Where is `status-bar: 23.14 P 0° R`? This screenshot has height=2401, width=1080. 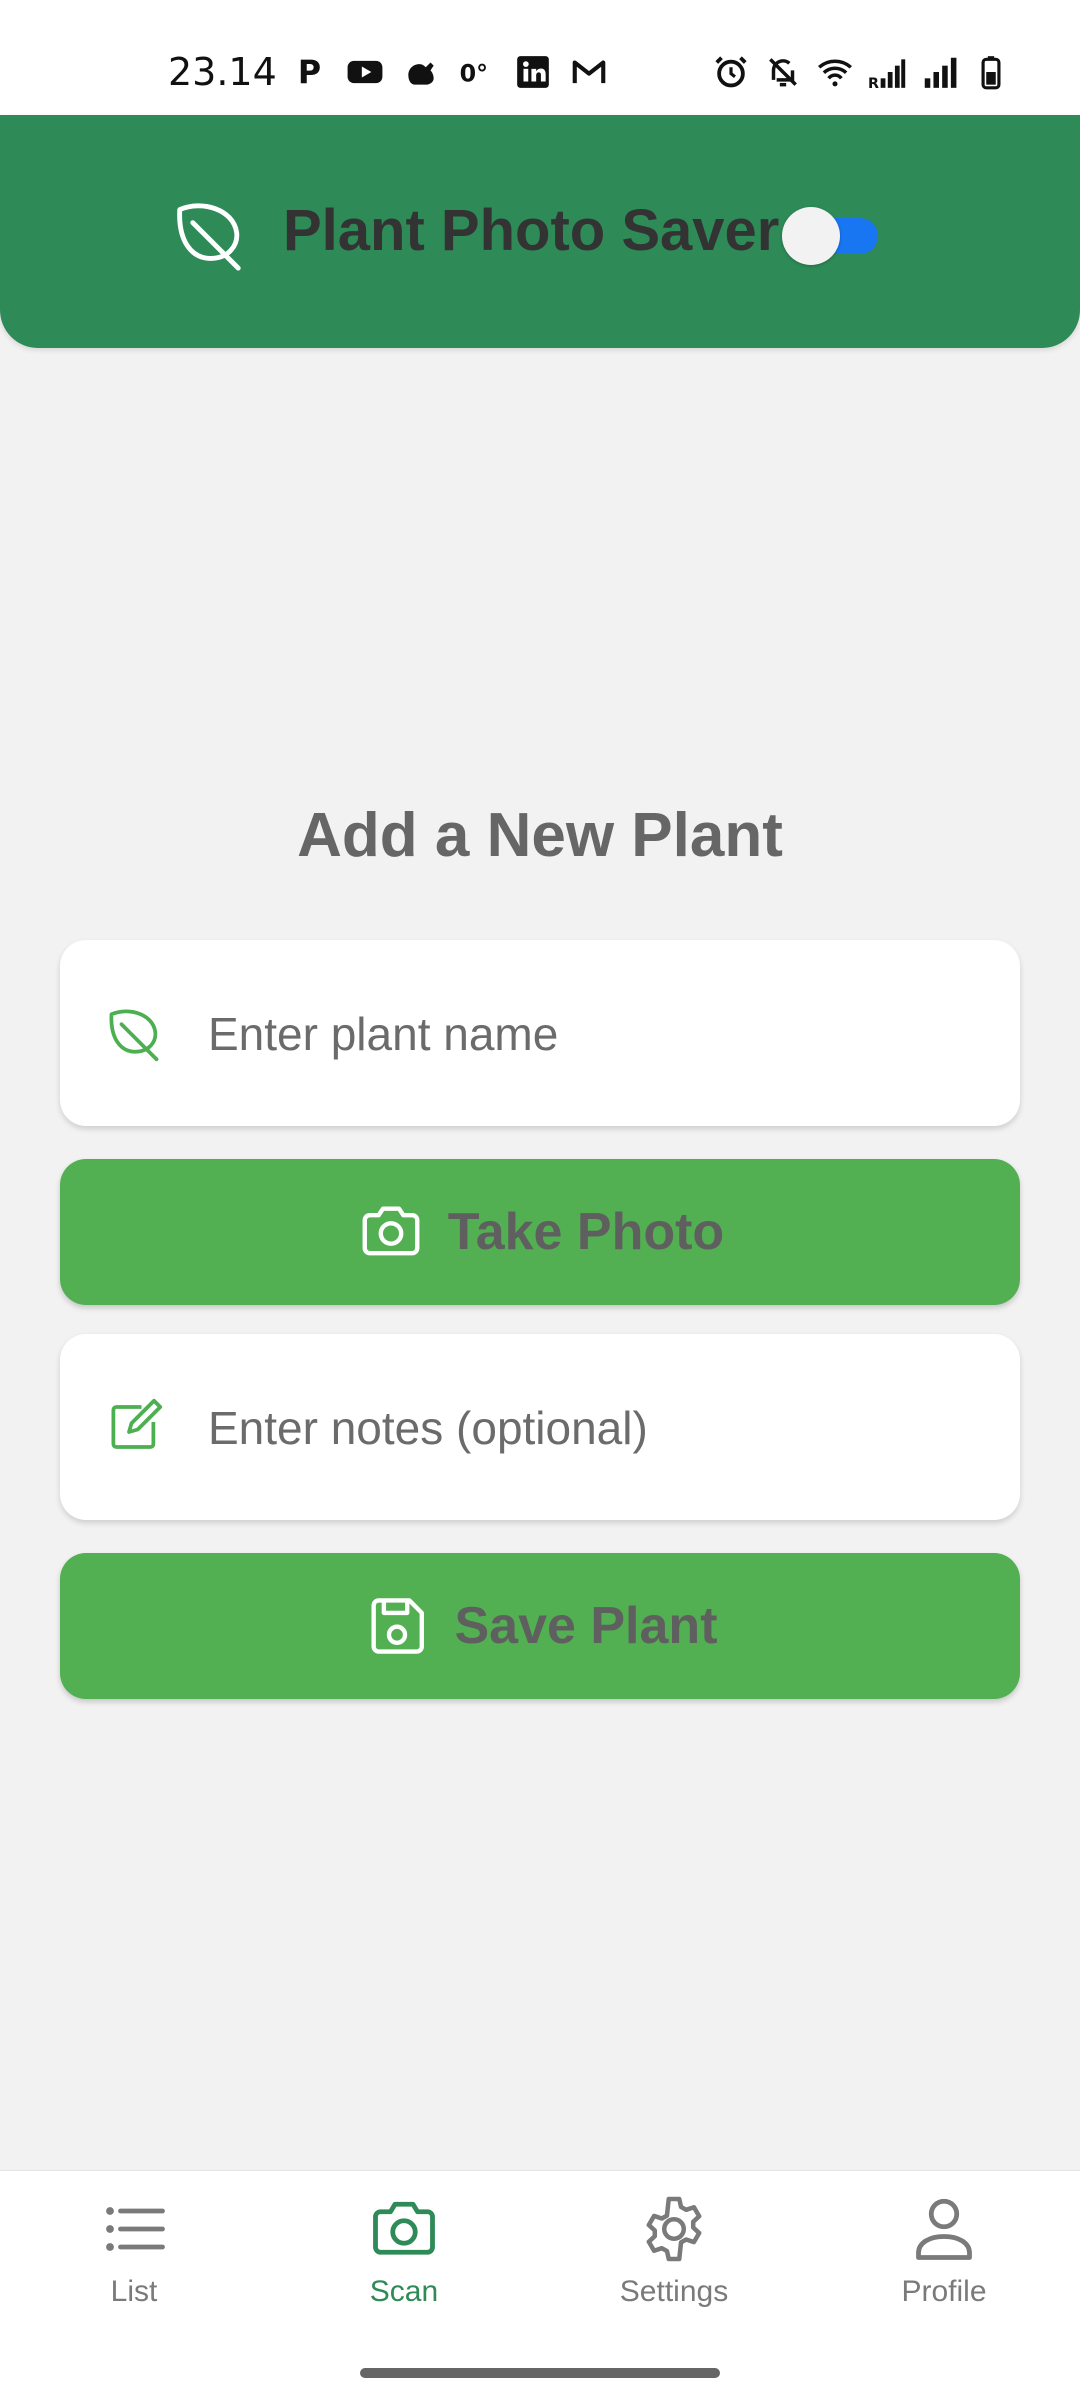 status-bar: 23.14 P 0° R is located at coordinates (540, 57).